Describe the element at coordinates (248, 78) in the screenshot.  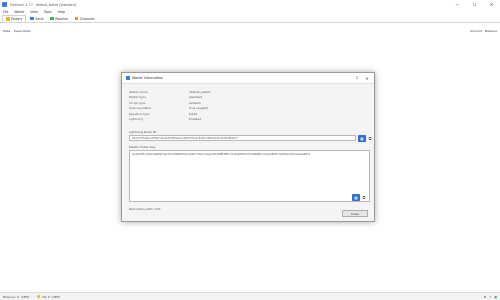
I see `dialog-titlebar: Wallet Information ? ✕` at that location.